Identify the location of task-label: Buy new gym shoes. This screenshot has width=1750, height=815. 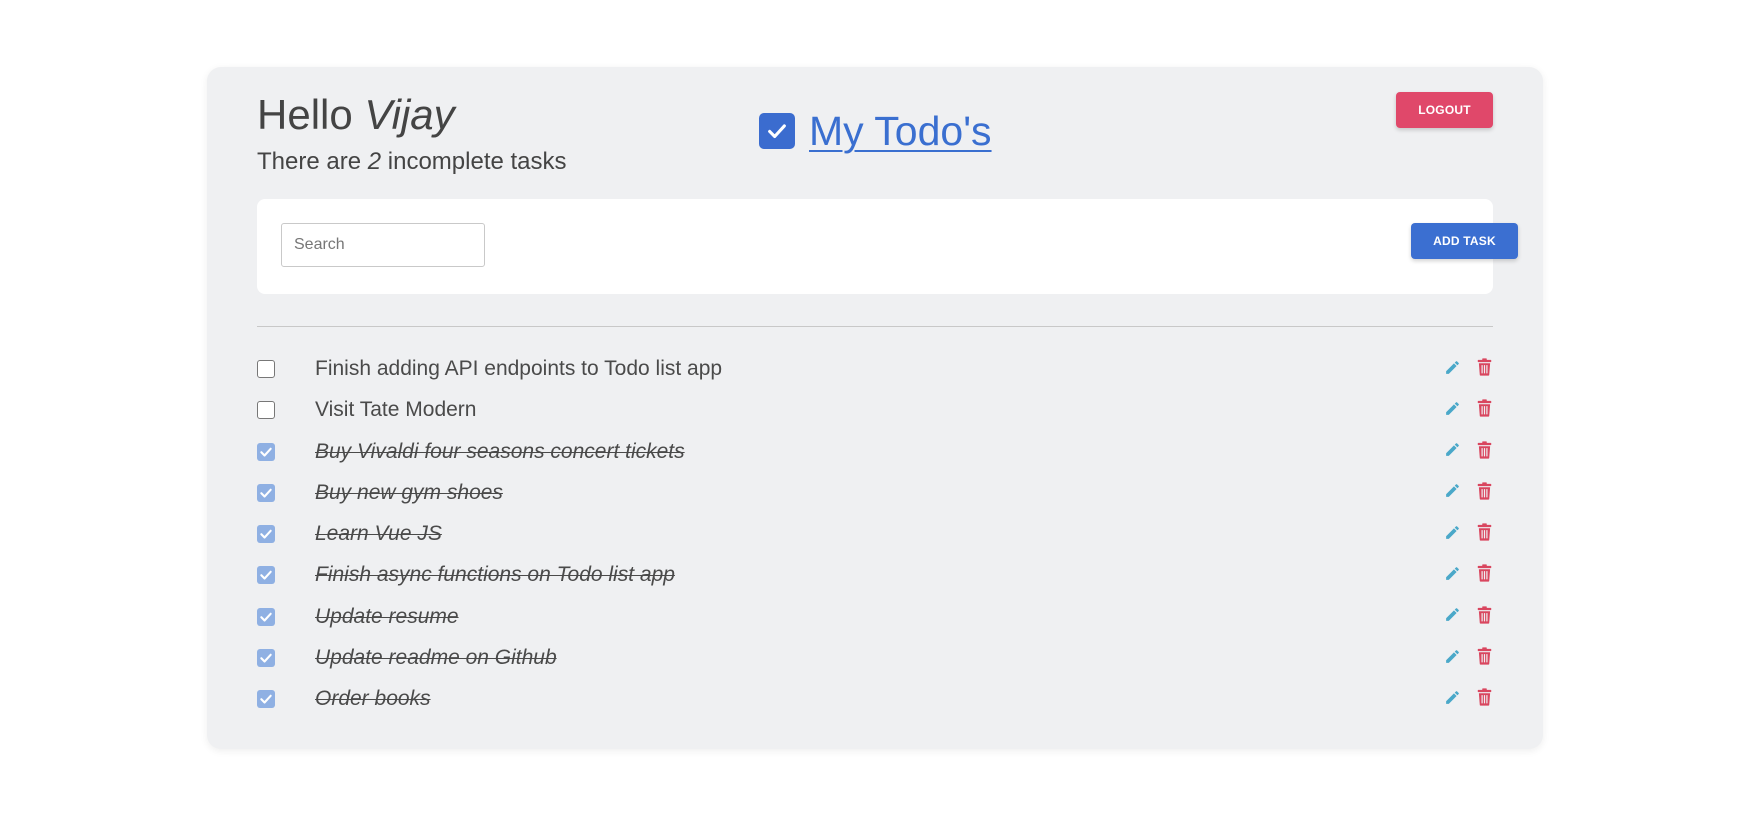
(409, 492).